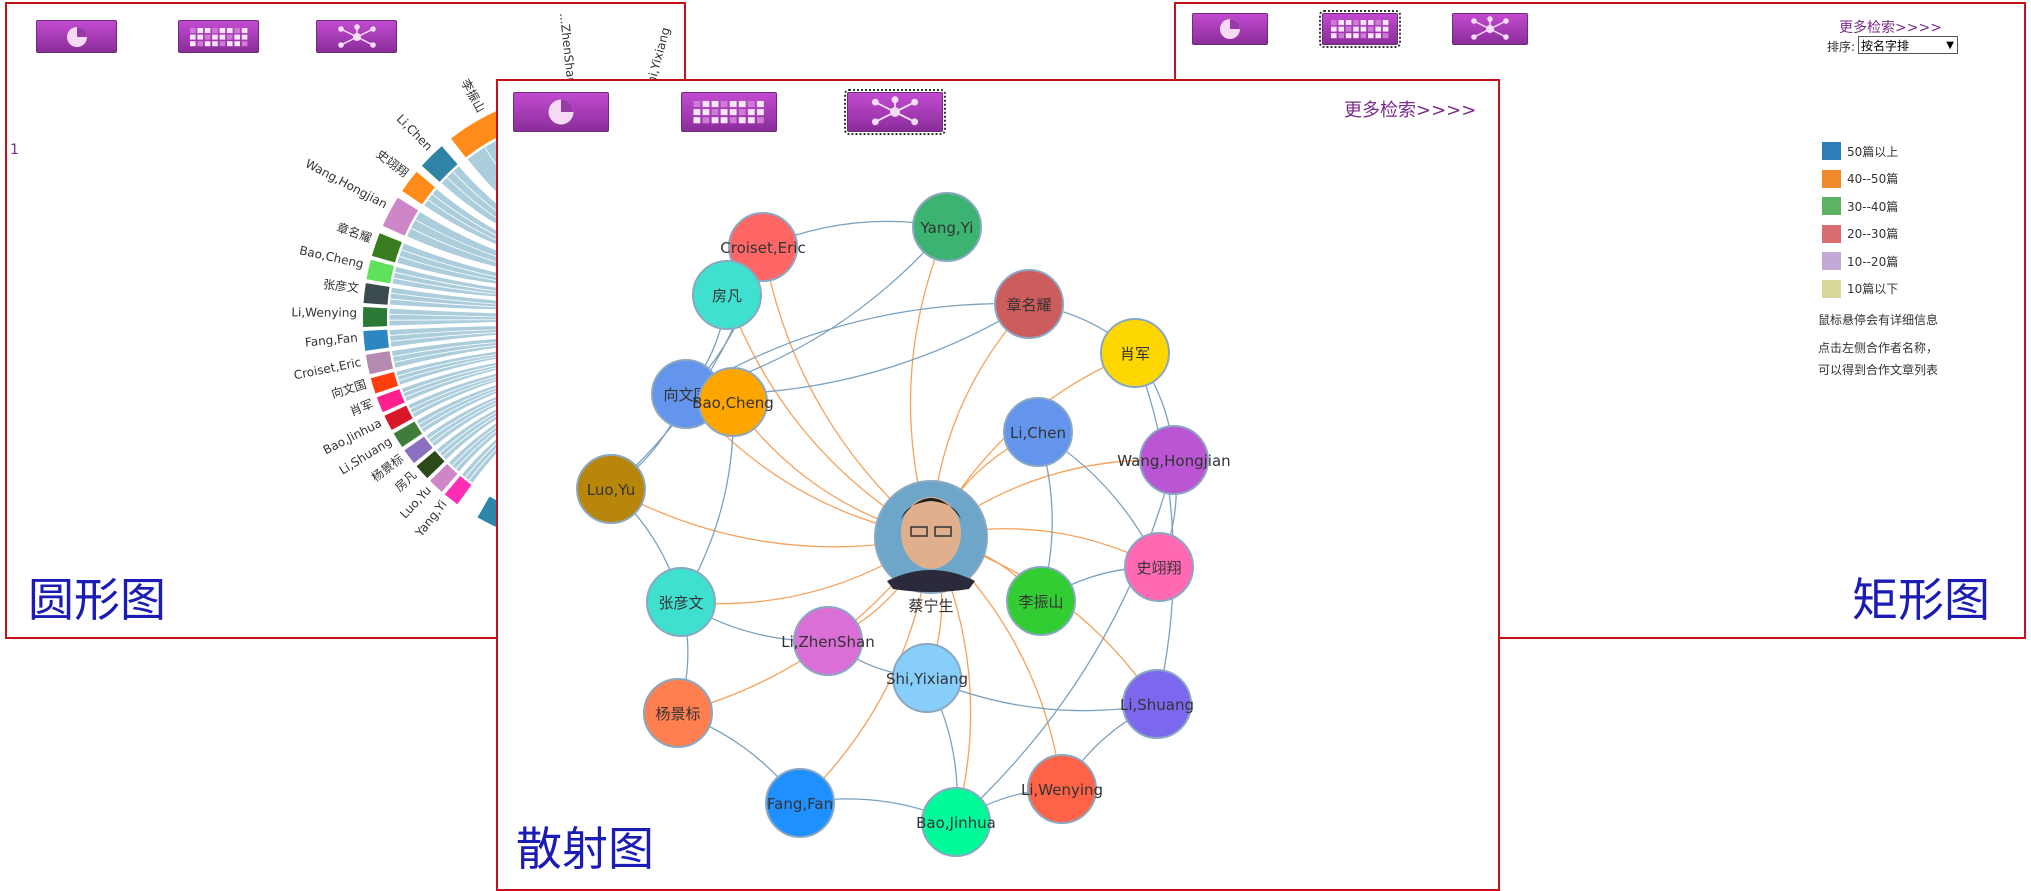  What do you see at coordinates (331, 340) in the screenshot?
I see `chord-label: Fang,Fan` at bounding box center [331, 340].